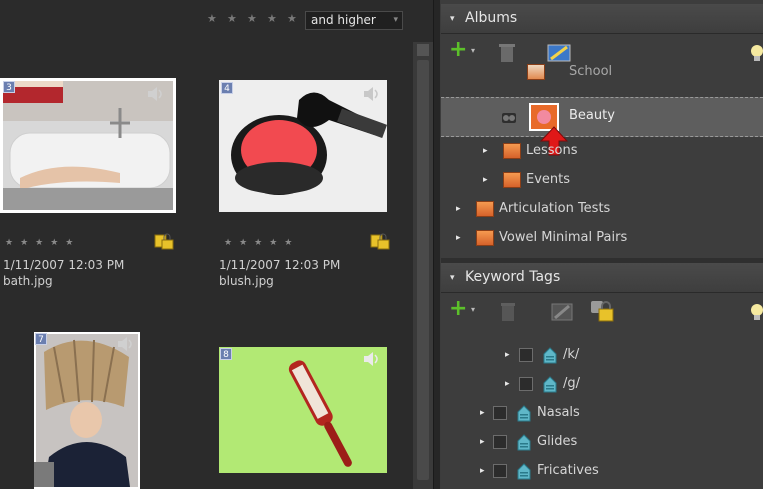 The image size is (763, 489). Describe the element at coordinates (572, 383) in the screenshot. I see `tag-label: /g/` at that location.